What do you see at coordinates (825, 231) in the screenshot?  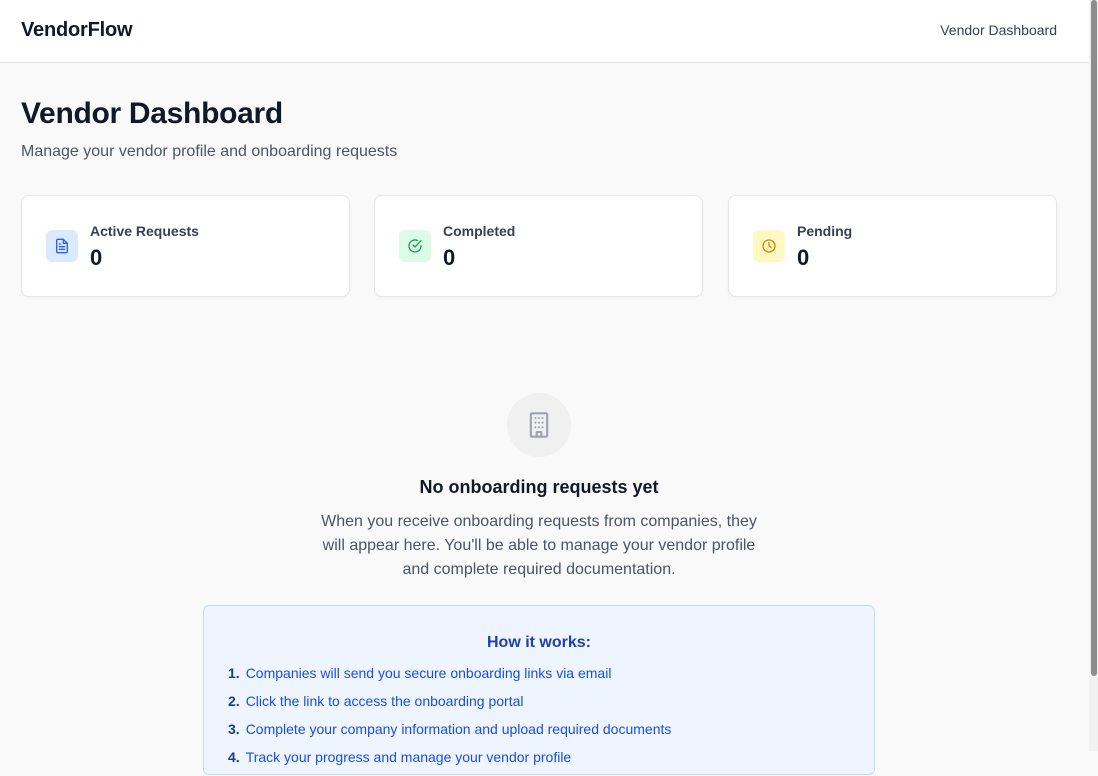 I see `stat-label: Pending` at bounding box center [825, 231].